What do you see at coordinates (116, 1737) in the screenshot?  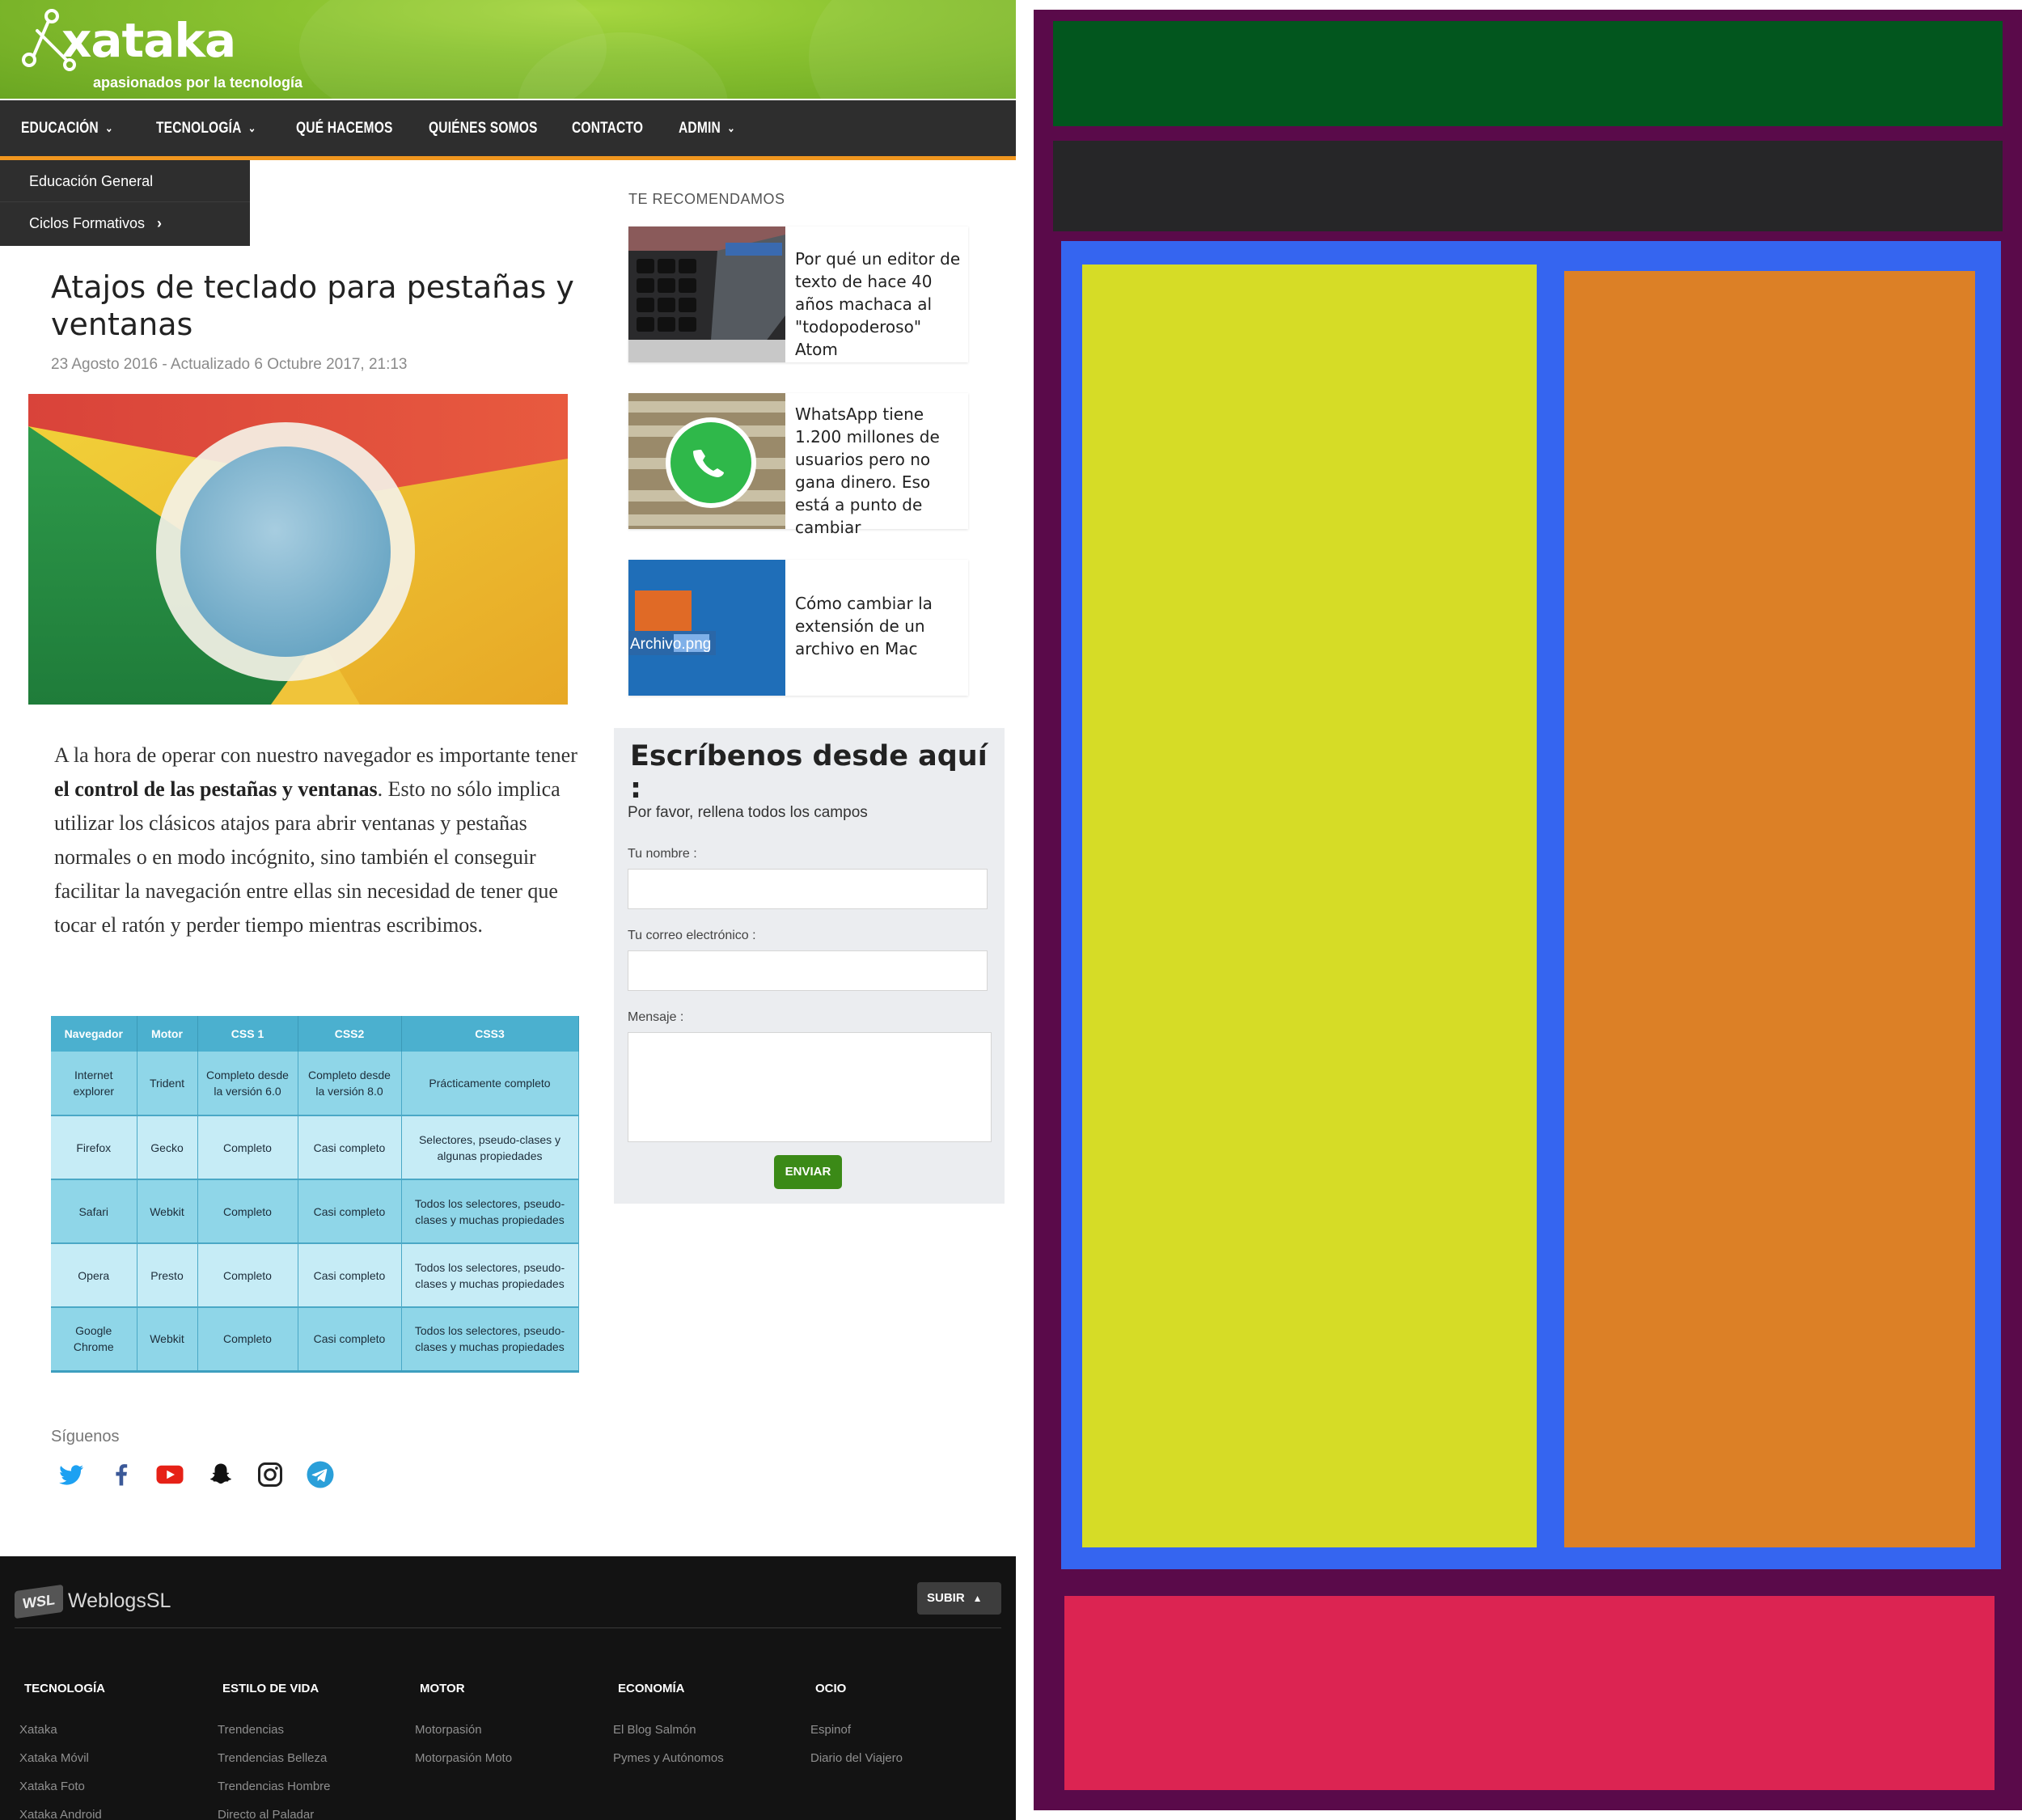 I see `footer-link: Xataka` at bounding box center [116, 1737].